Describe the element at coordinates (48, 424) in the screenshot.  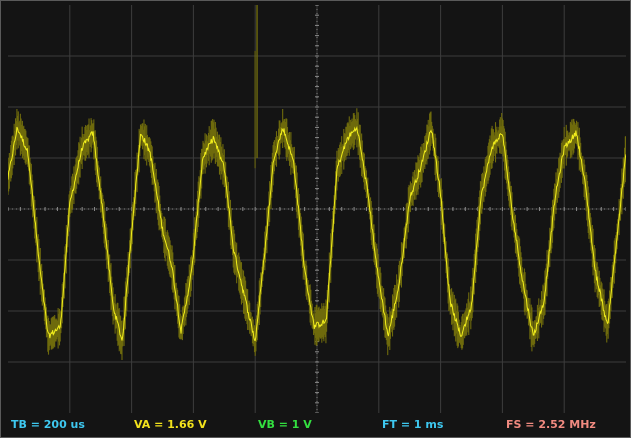
I see `timebase-readout: TB = 200 us` at that location.